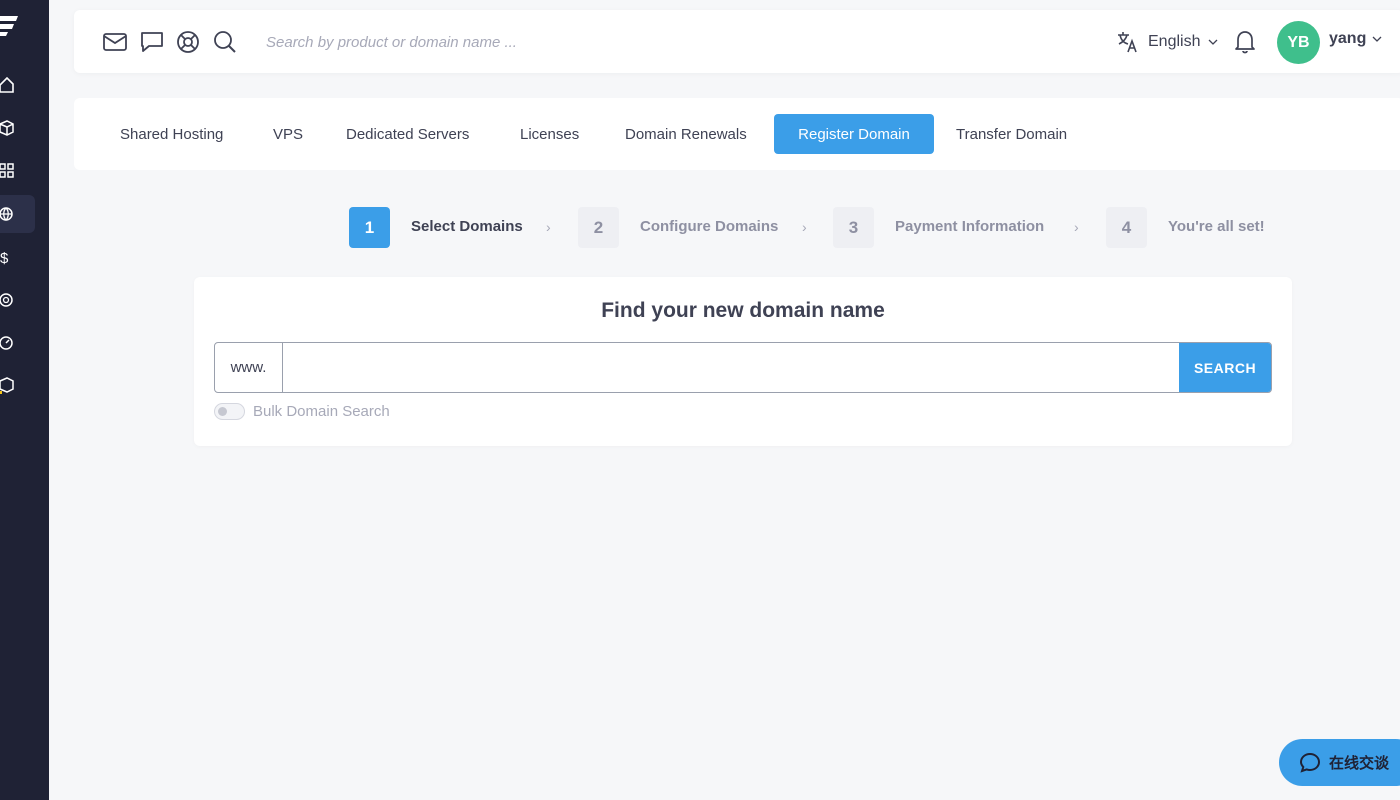  I want to click on bulk-domain-search: Bulk Domain Search, so click(302, 411).